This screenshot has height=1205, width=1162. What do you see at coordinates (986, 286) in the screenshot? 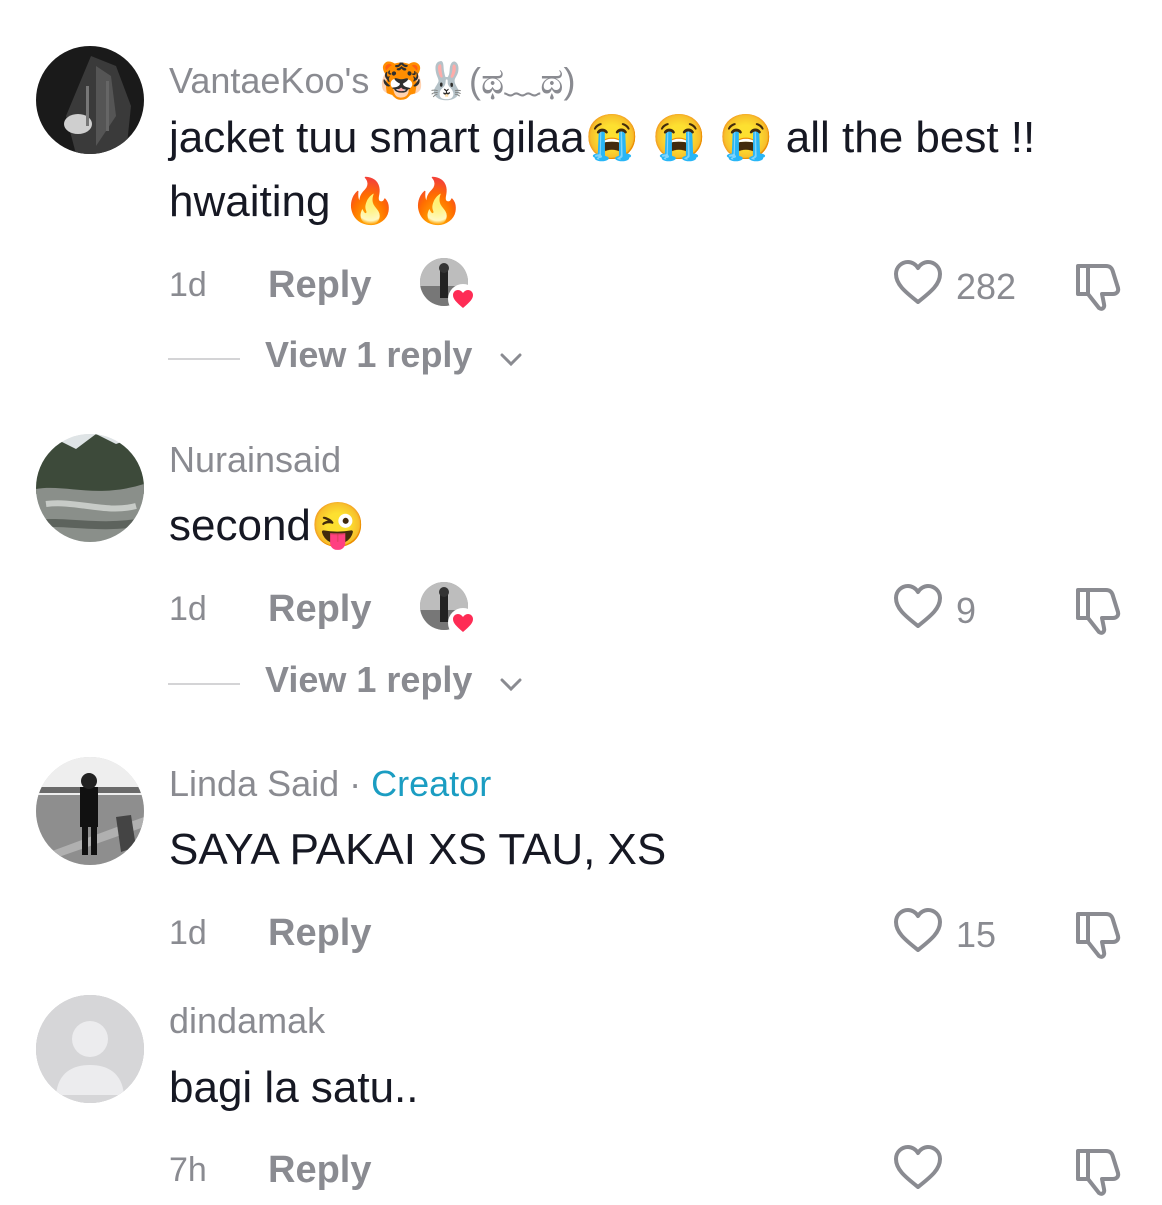
I see `like-count: 282` at bounding box center [986, 286].